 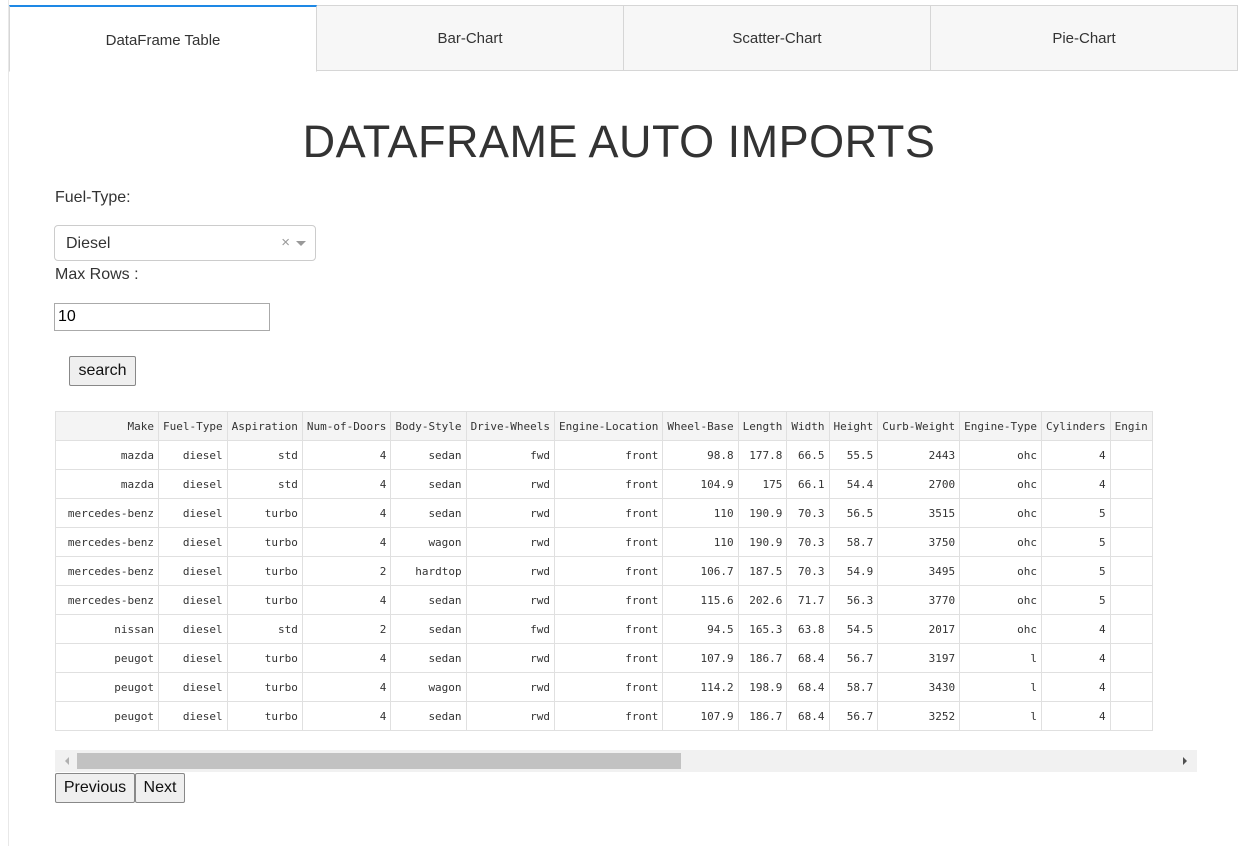 I want to click on column-header: Cylinders, so click(x=1075, y=426).